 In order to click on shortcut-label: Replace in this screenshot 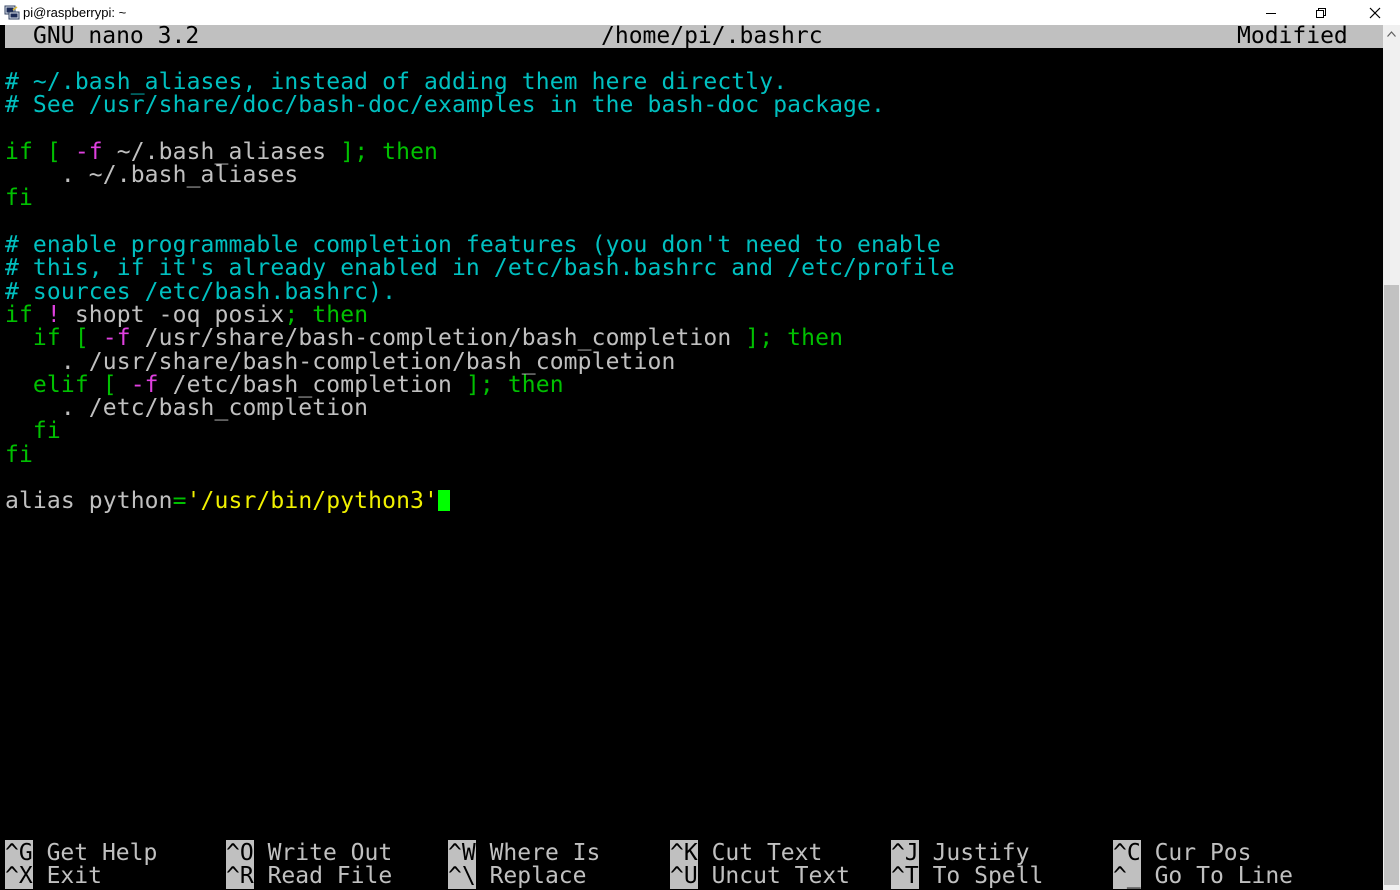, I will do `click(538, 876)`.